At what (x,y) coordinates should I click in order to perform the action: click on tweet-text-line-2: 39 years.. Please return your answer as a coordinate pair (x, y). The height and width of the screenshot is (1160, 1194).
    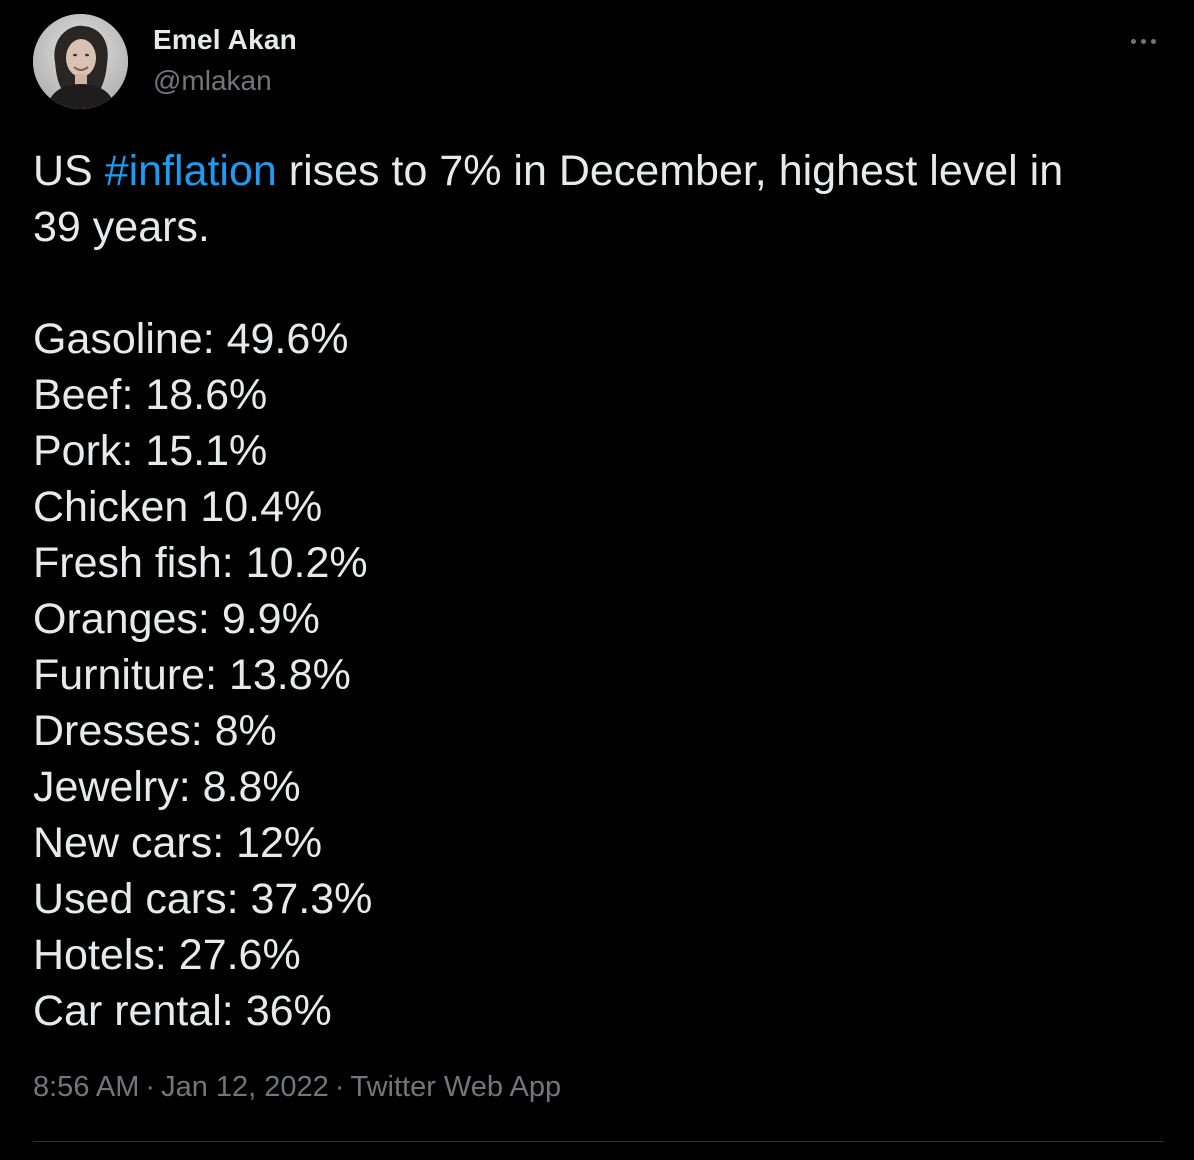
    Looking at the image, I should click on (121, 227).